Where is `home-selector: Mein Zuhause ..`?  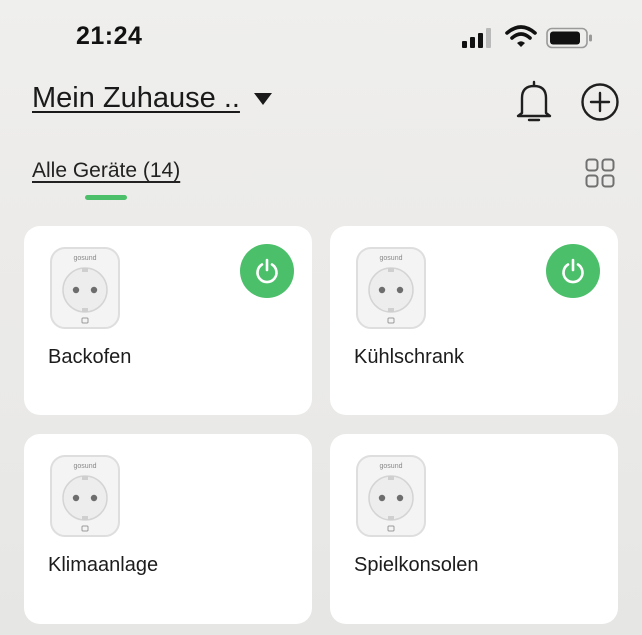 home-selector: Mein Zuhause .. is located at coordinates (136, 98).